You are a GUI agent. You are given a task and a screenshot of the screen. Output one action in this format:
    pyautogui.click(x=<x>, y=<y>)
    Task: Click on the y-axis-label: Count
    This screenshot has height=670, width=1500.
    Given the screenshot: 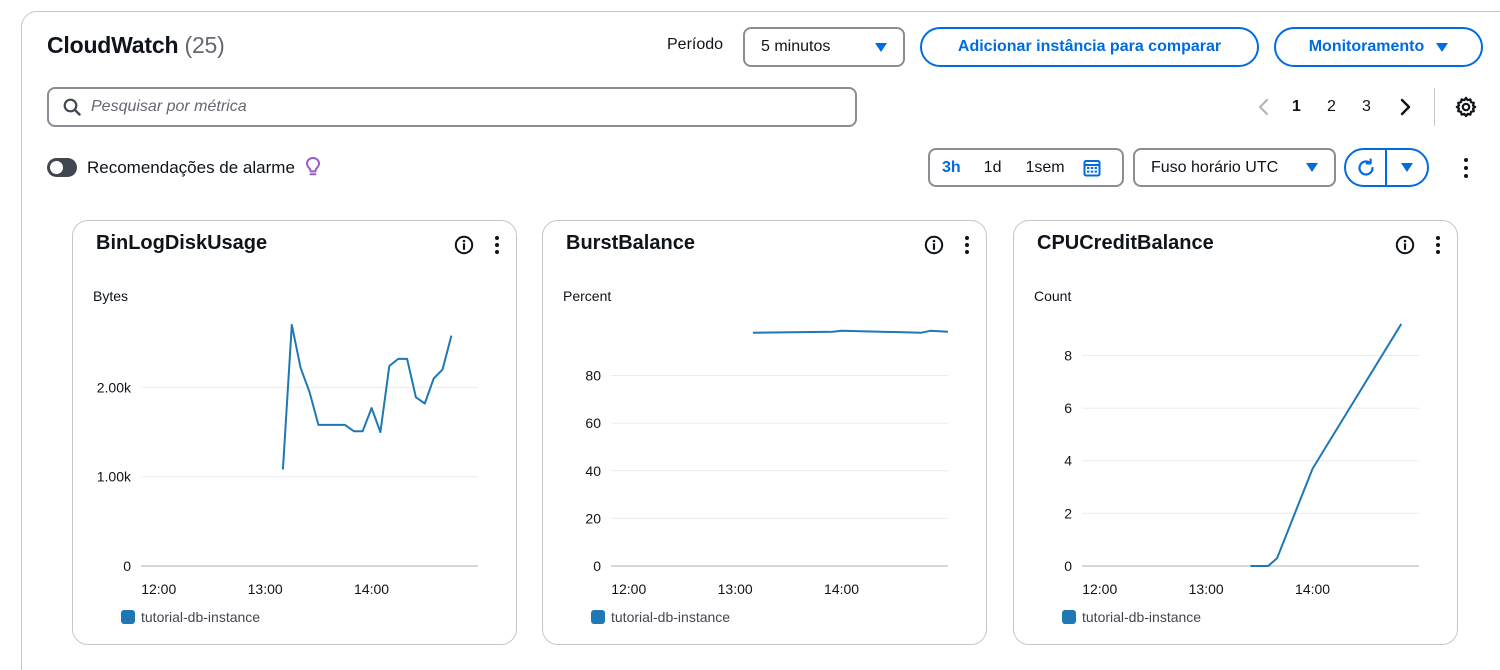 What is the action you would take?
    pyautogui.click(x=1052, y=296)
    